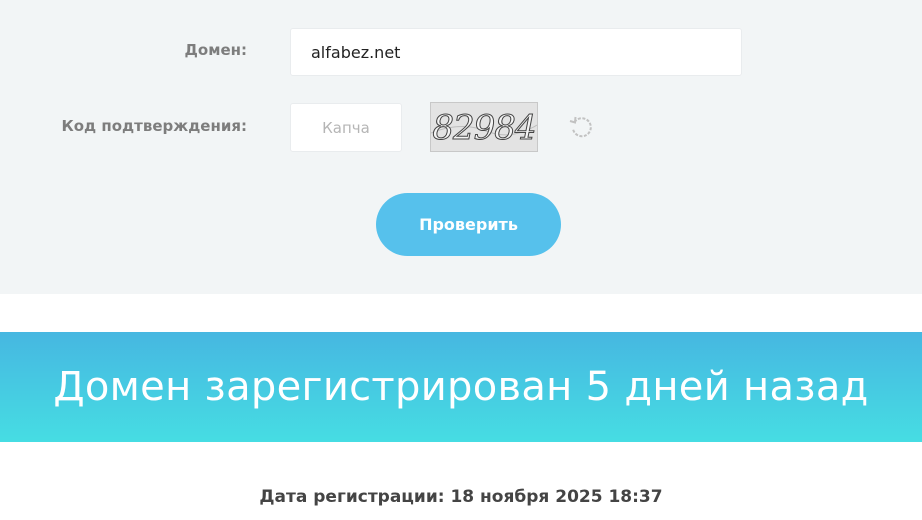  I want to click on result-title: Домен зарегистрирован 5 дней назад, so click(461, 387).